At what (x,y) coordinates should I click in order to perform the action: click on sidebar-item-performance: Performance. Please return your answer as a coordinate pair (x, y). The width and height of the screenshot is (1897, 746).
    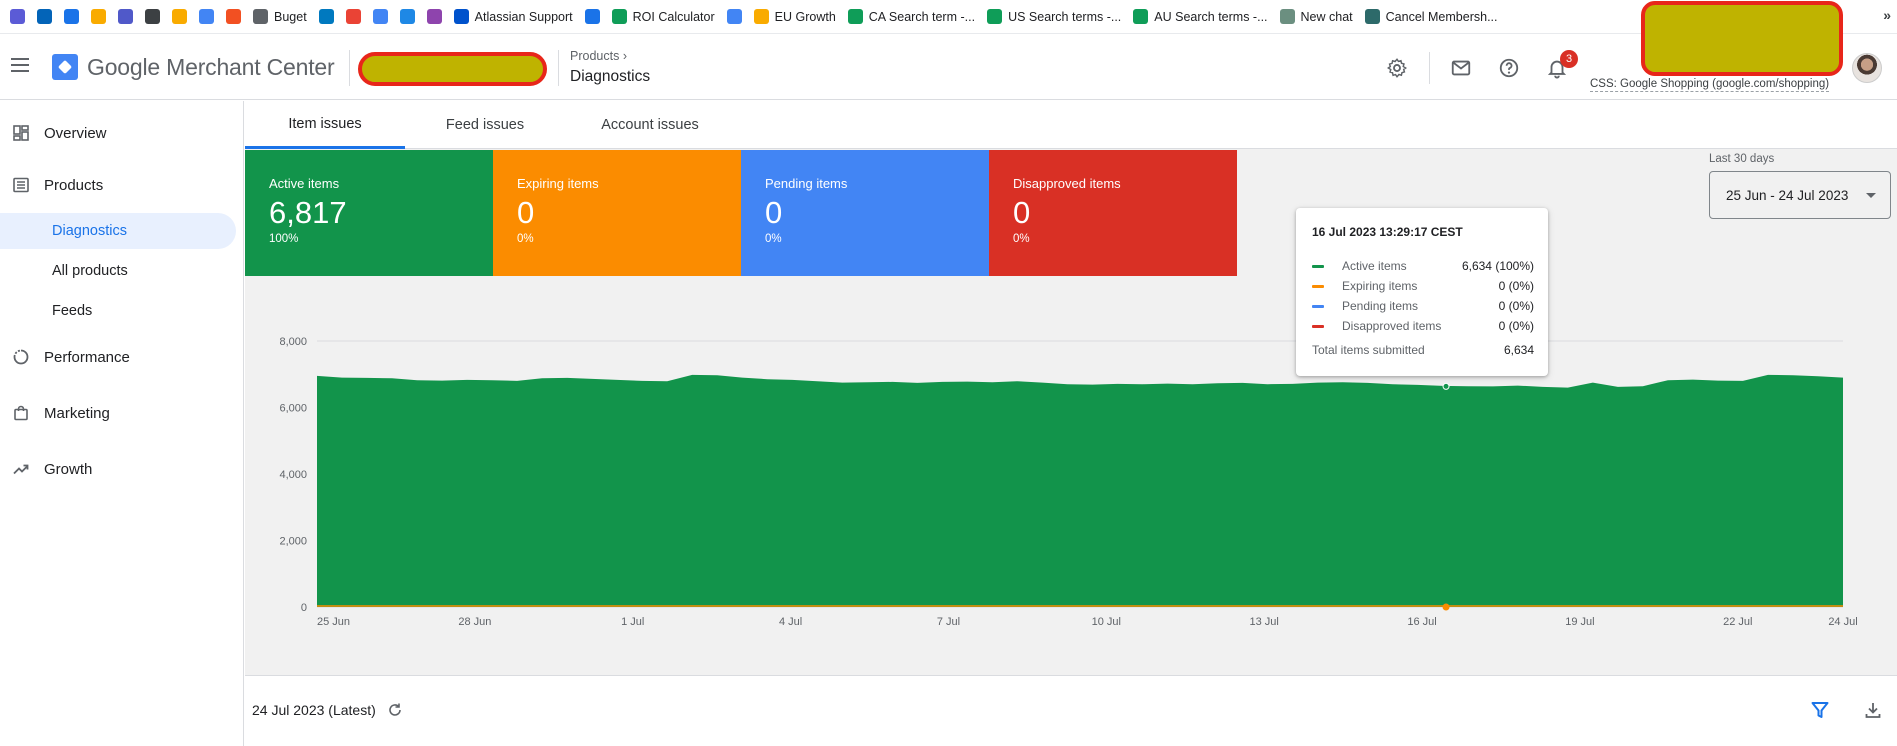
    Looking at the image, I should click on (118, 357).